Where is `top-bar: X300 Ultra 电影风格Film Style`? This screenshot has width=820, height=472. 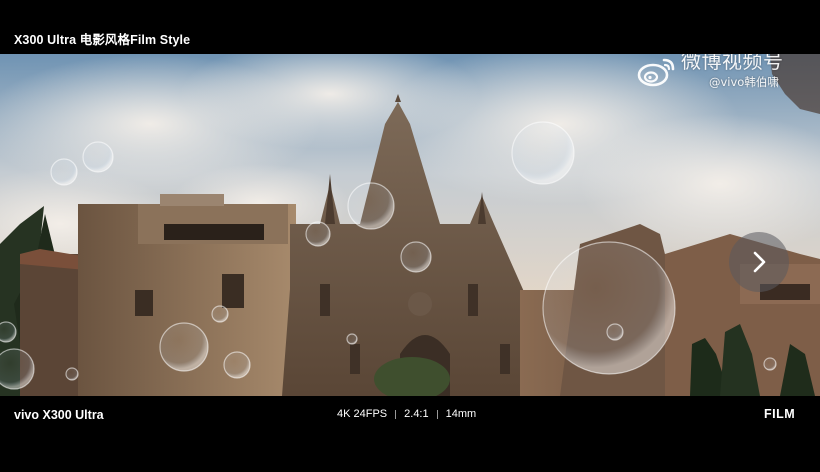 top-bar: X300 Ultra 电影风格Film Style is located at coordinates (410, 27).